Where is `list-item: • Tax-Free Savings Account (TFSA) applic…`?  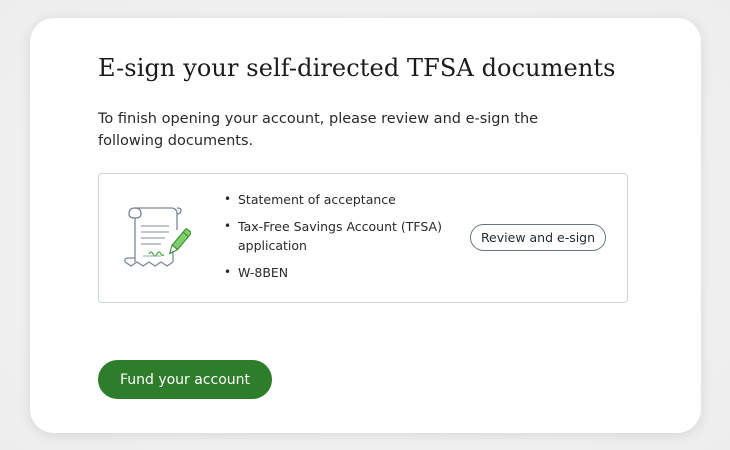 list-item: • Tax-Free Savings Account (TFSA) applic… is located at coordinates (334, 236).